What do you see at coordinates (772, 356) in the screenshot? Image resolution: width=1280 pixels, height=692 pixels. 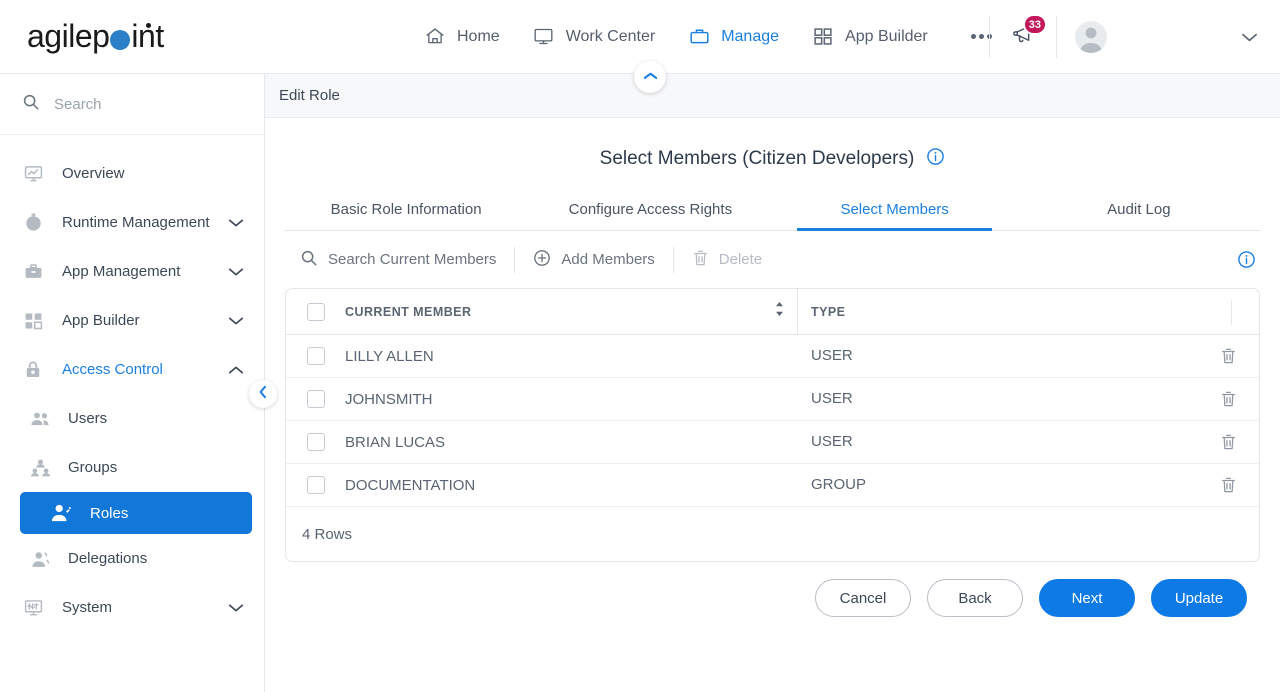 I see `table-row: LILLY ALLEN USER` at bounding box center [772, 356].